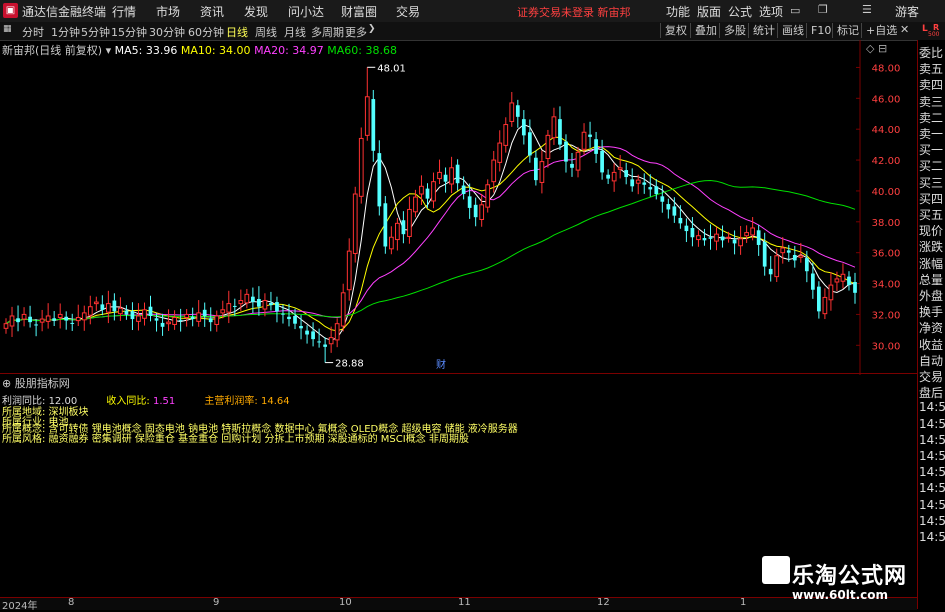 The image size is (945, 612). What do you see at coordinates (359, 11) in the screenshot?
I see `menu-wealth-circle: 财富圈` at bounding box center [359, 11].